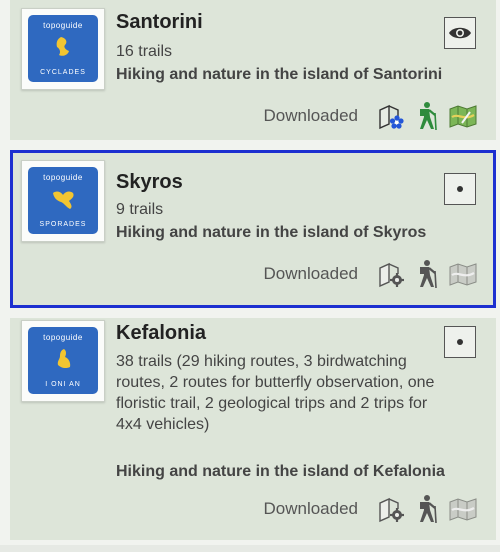  I want to click on flower-guide-icon, so click(391, 116).